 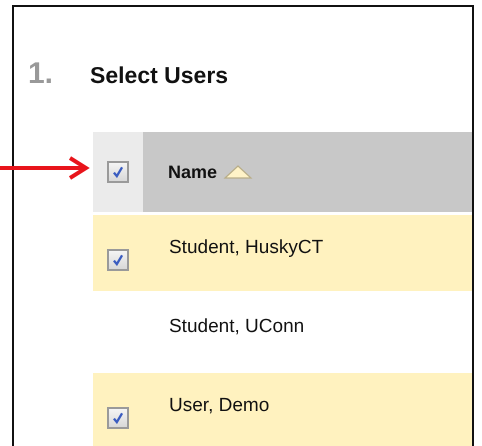 I want to click on user-name: Student, UConn, so click(x=236, y=327).